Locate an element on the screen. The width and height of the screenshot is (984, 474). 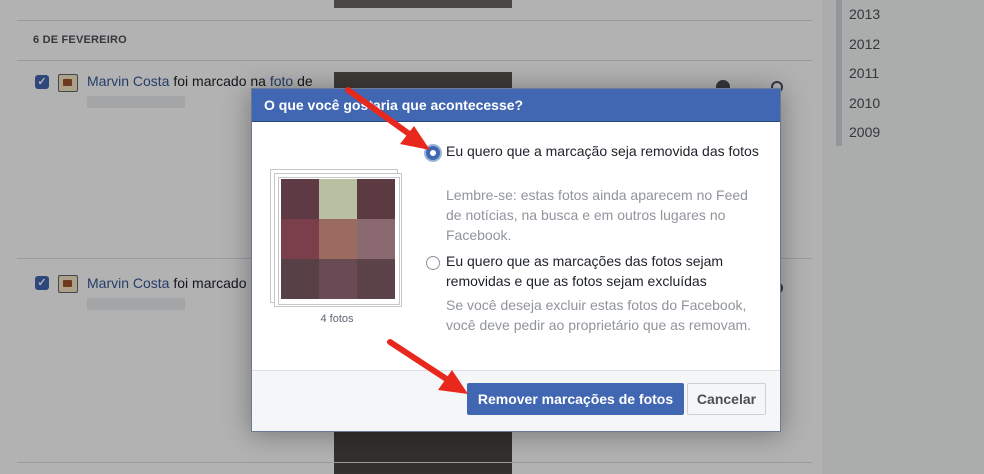
photo-count: 4 fotos is located at coordinates (337, 319).